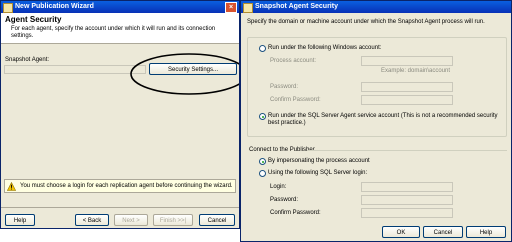 The height and width of the screenshot is (242, 512). Describe the element at coordinates (295, 213) in the screenshot. I see `confirm-password2-label: Confirm Password:` at that location.